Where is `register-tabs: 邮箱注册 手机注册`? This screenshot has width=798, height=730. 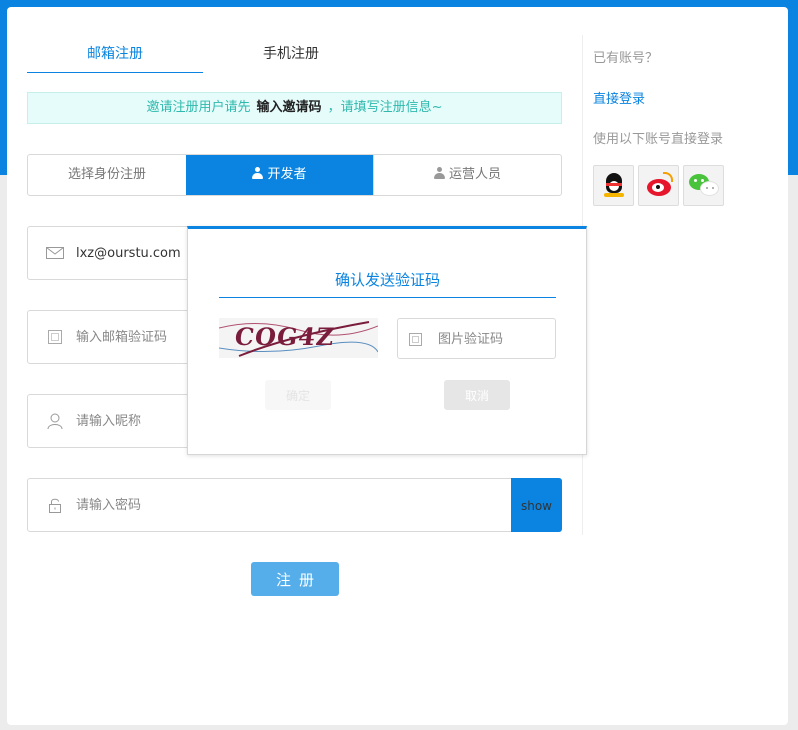
register-tabs: 邮箱注册 手机注册 is located at coordinates (202, 55).